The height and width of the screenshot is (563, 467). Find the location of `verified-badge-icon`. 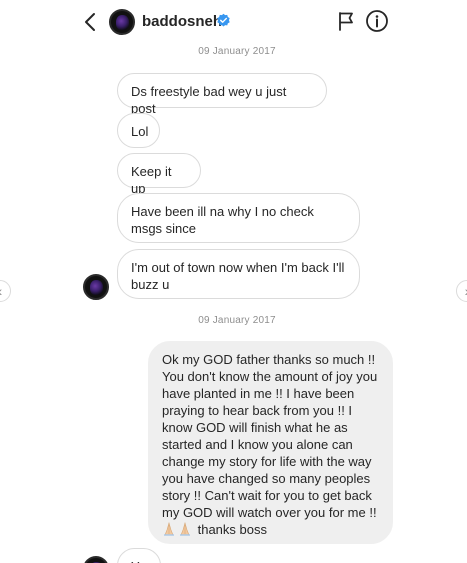

verified-badge-icon is located at coordinates (223, 20).